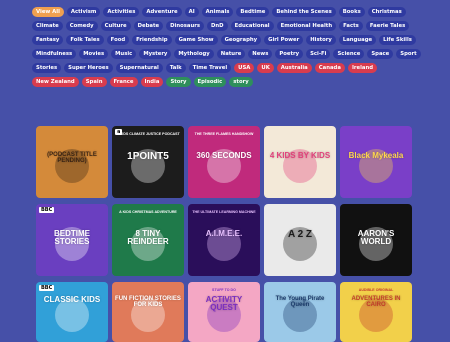 This screenshot has height=342, width=450. Describe the element at coordinates (196, 40) in the screenshot. I see `tag-game-show: Game Show` at that location.